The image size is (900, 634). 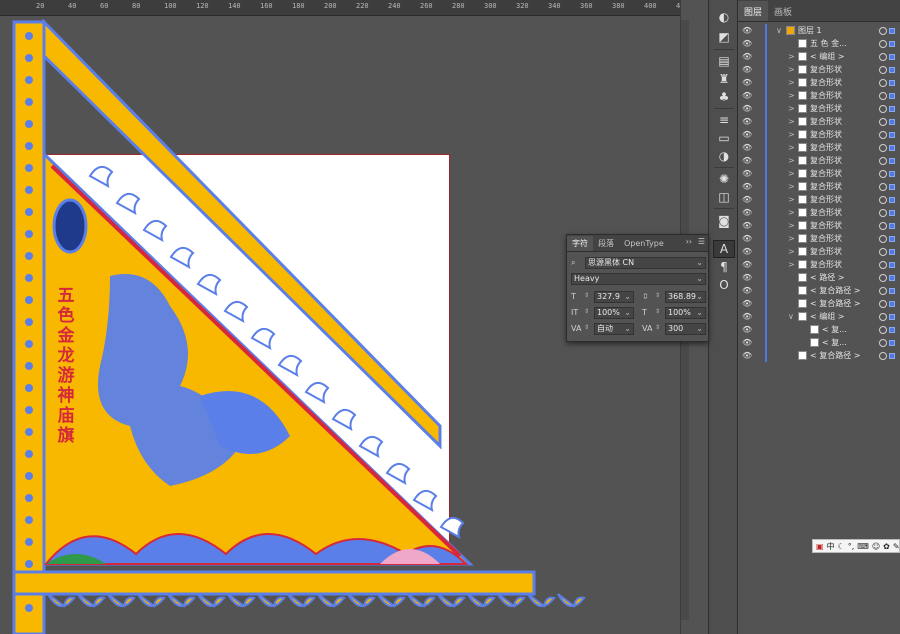 I want to click on appearance-icon: ✺, so click(x=724, y=179).